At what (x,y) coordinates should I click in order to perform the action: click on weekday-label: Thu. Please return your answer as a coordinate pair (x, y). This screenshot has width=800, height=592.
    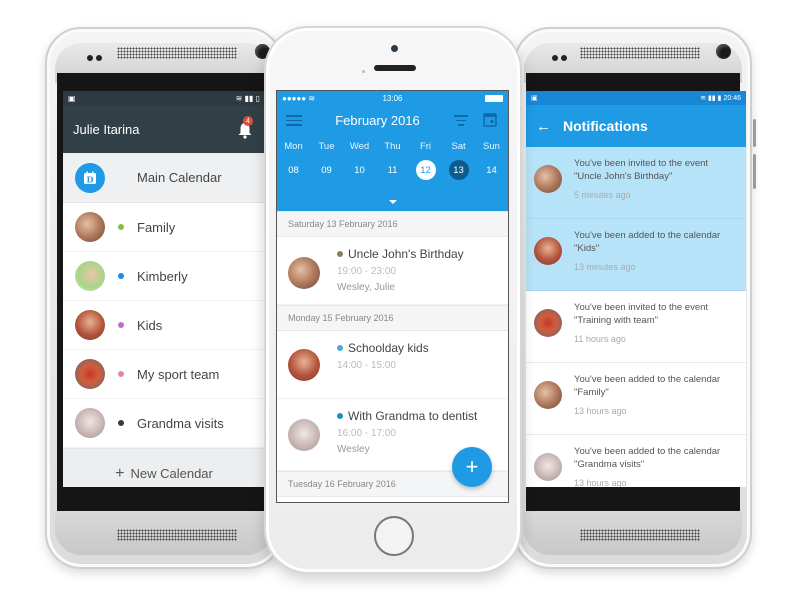
    Looking at the image, I should click on (392, 146).